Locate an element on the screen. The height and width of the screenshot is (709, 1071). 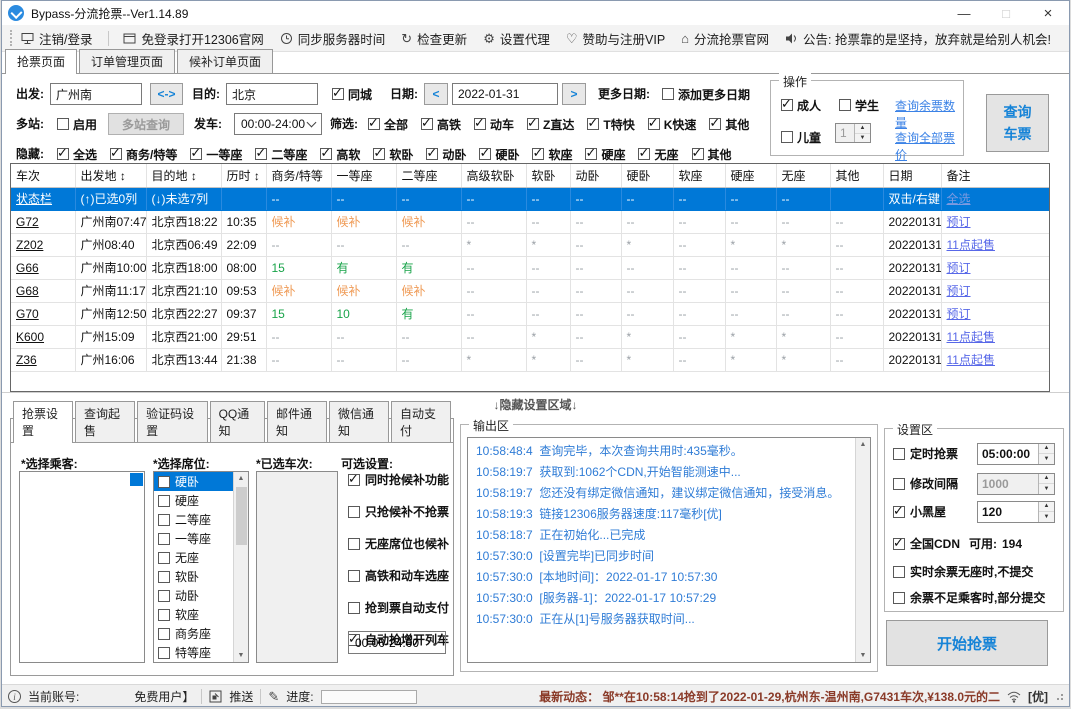
check-update-button: ↻ 检查更新 is located at coordinates (434, 38).